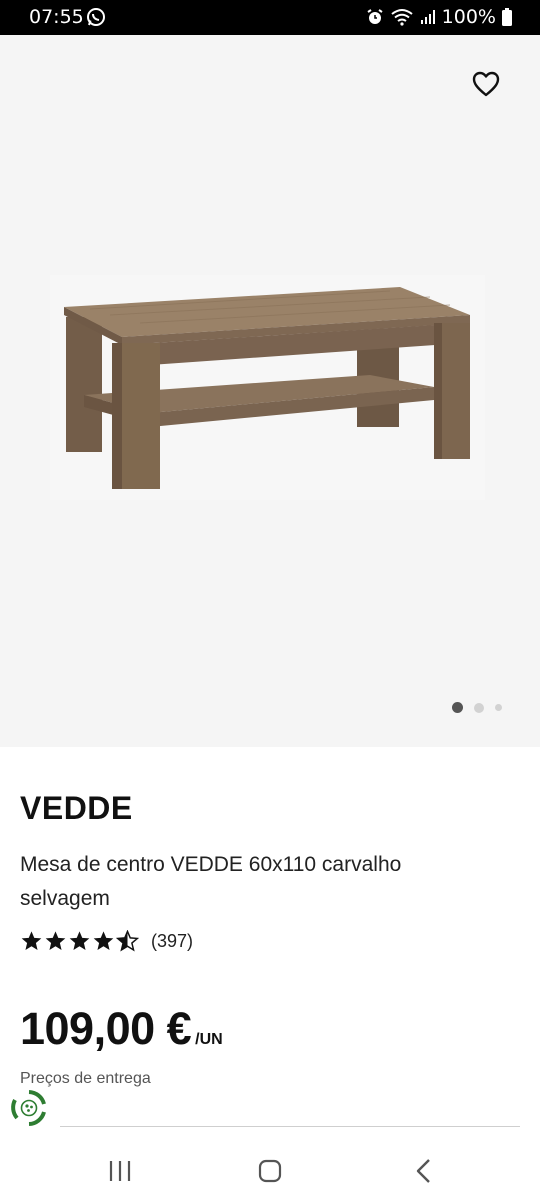  What do you see at coordinates (468, 17) in the screenshot?
I see `battery-percentage: 100%` at bounding box center [468, 17].